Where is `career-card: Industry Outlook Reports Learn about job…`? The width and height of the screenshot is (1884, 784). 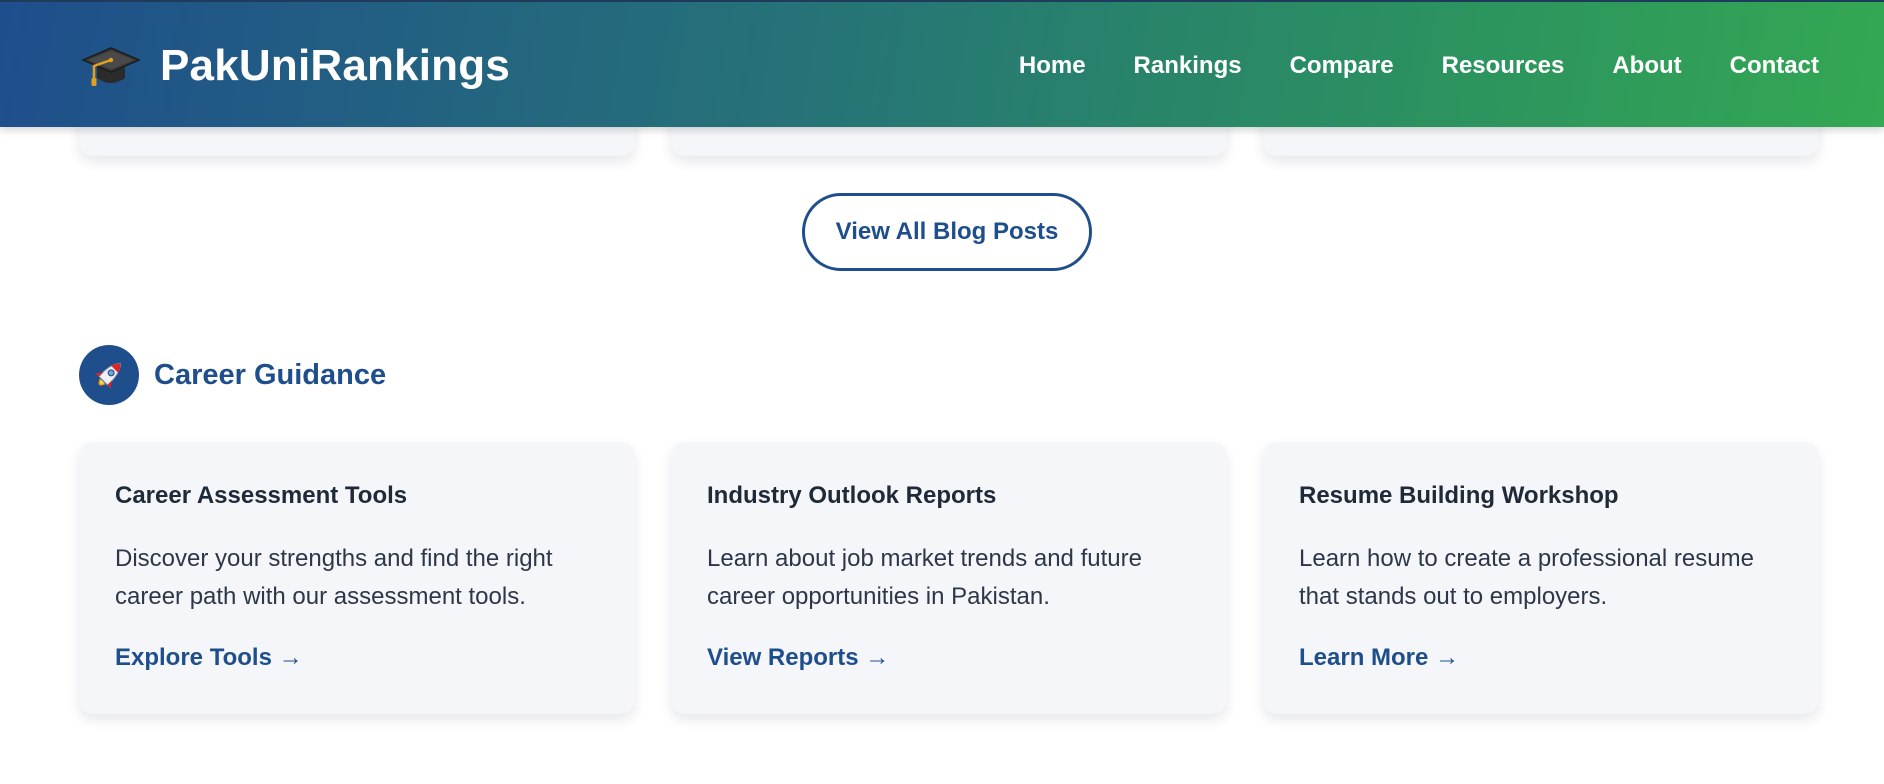 career-card: Industry Outlook Reports Learn about job… is located at coordinates (949, 578).